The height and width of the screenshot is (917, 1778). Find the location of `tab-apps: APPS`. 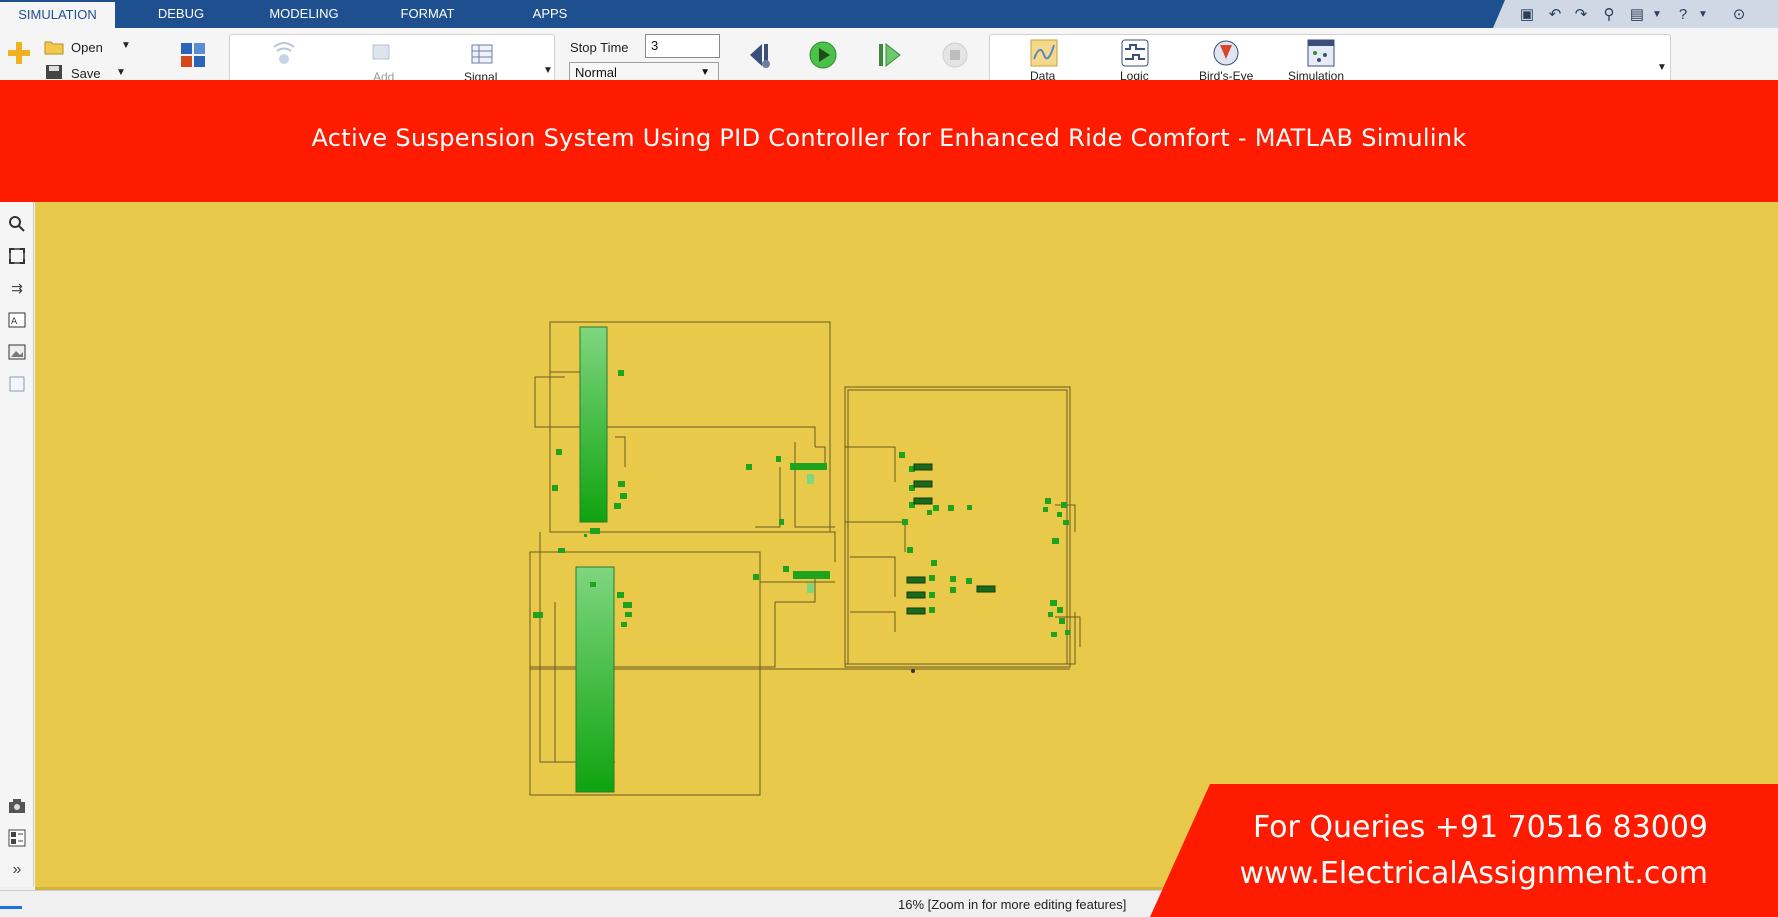

tab-apps: APPS is located at coordinates (550, 14).